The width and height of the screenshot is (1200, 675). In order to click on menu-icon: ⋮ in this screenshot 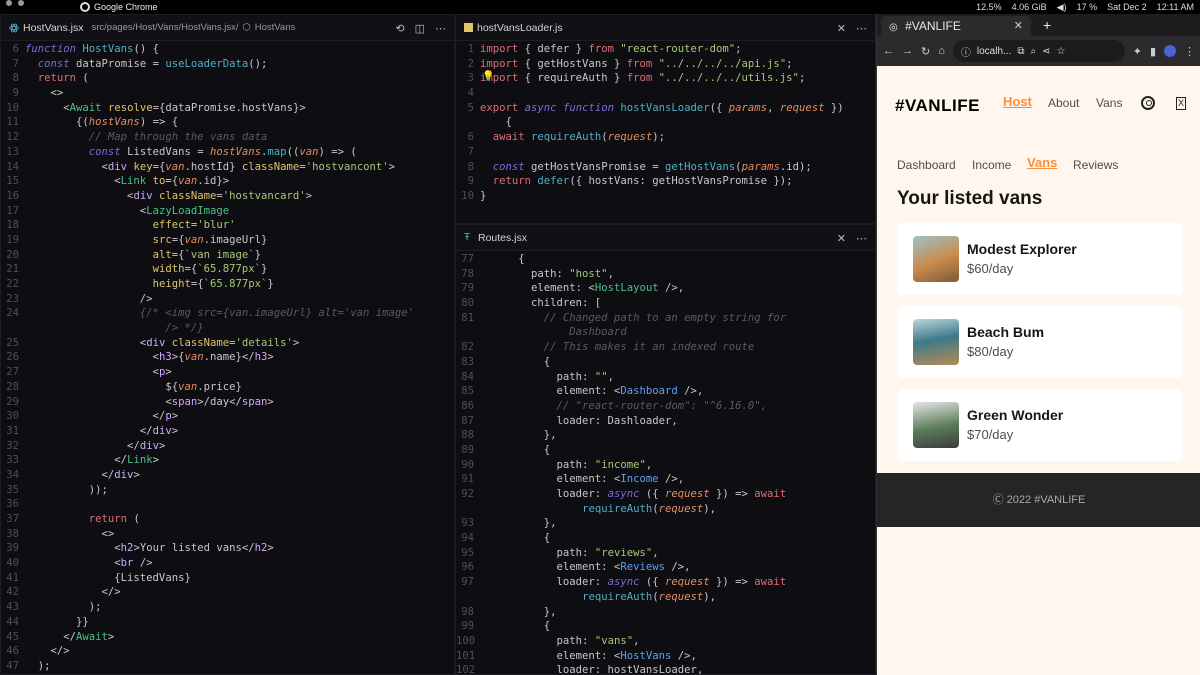, I will do `click(1189, 51)`.